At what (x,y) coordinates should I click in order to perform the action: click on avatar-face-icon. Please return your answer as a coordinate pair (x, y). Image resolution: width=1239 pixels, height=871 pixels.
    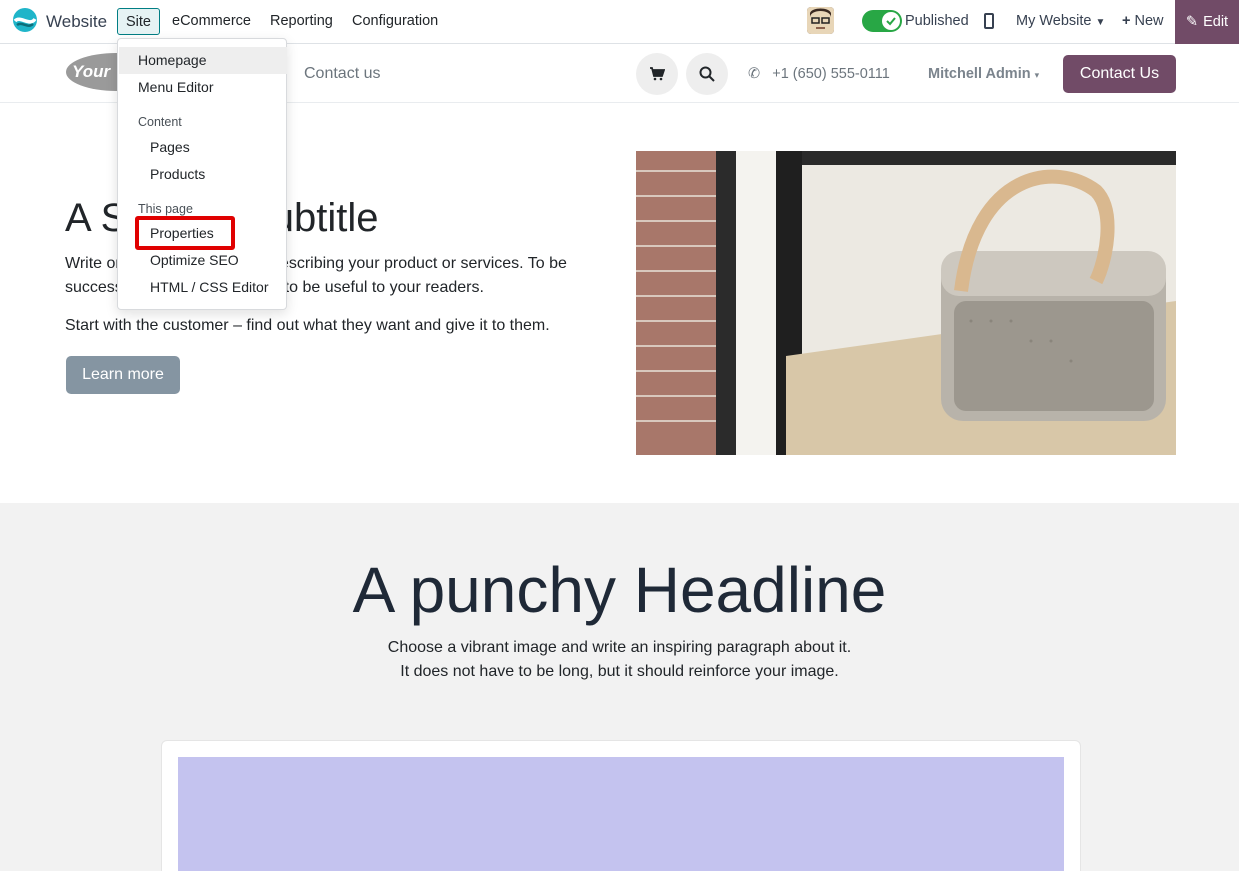
    Looking at the image, I should click on (820, 20).